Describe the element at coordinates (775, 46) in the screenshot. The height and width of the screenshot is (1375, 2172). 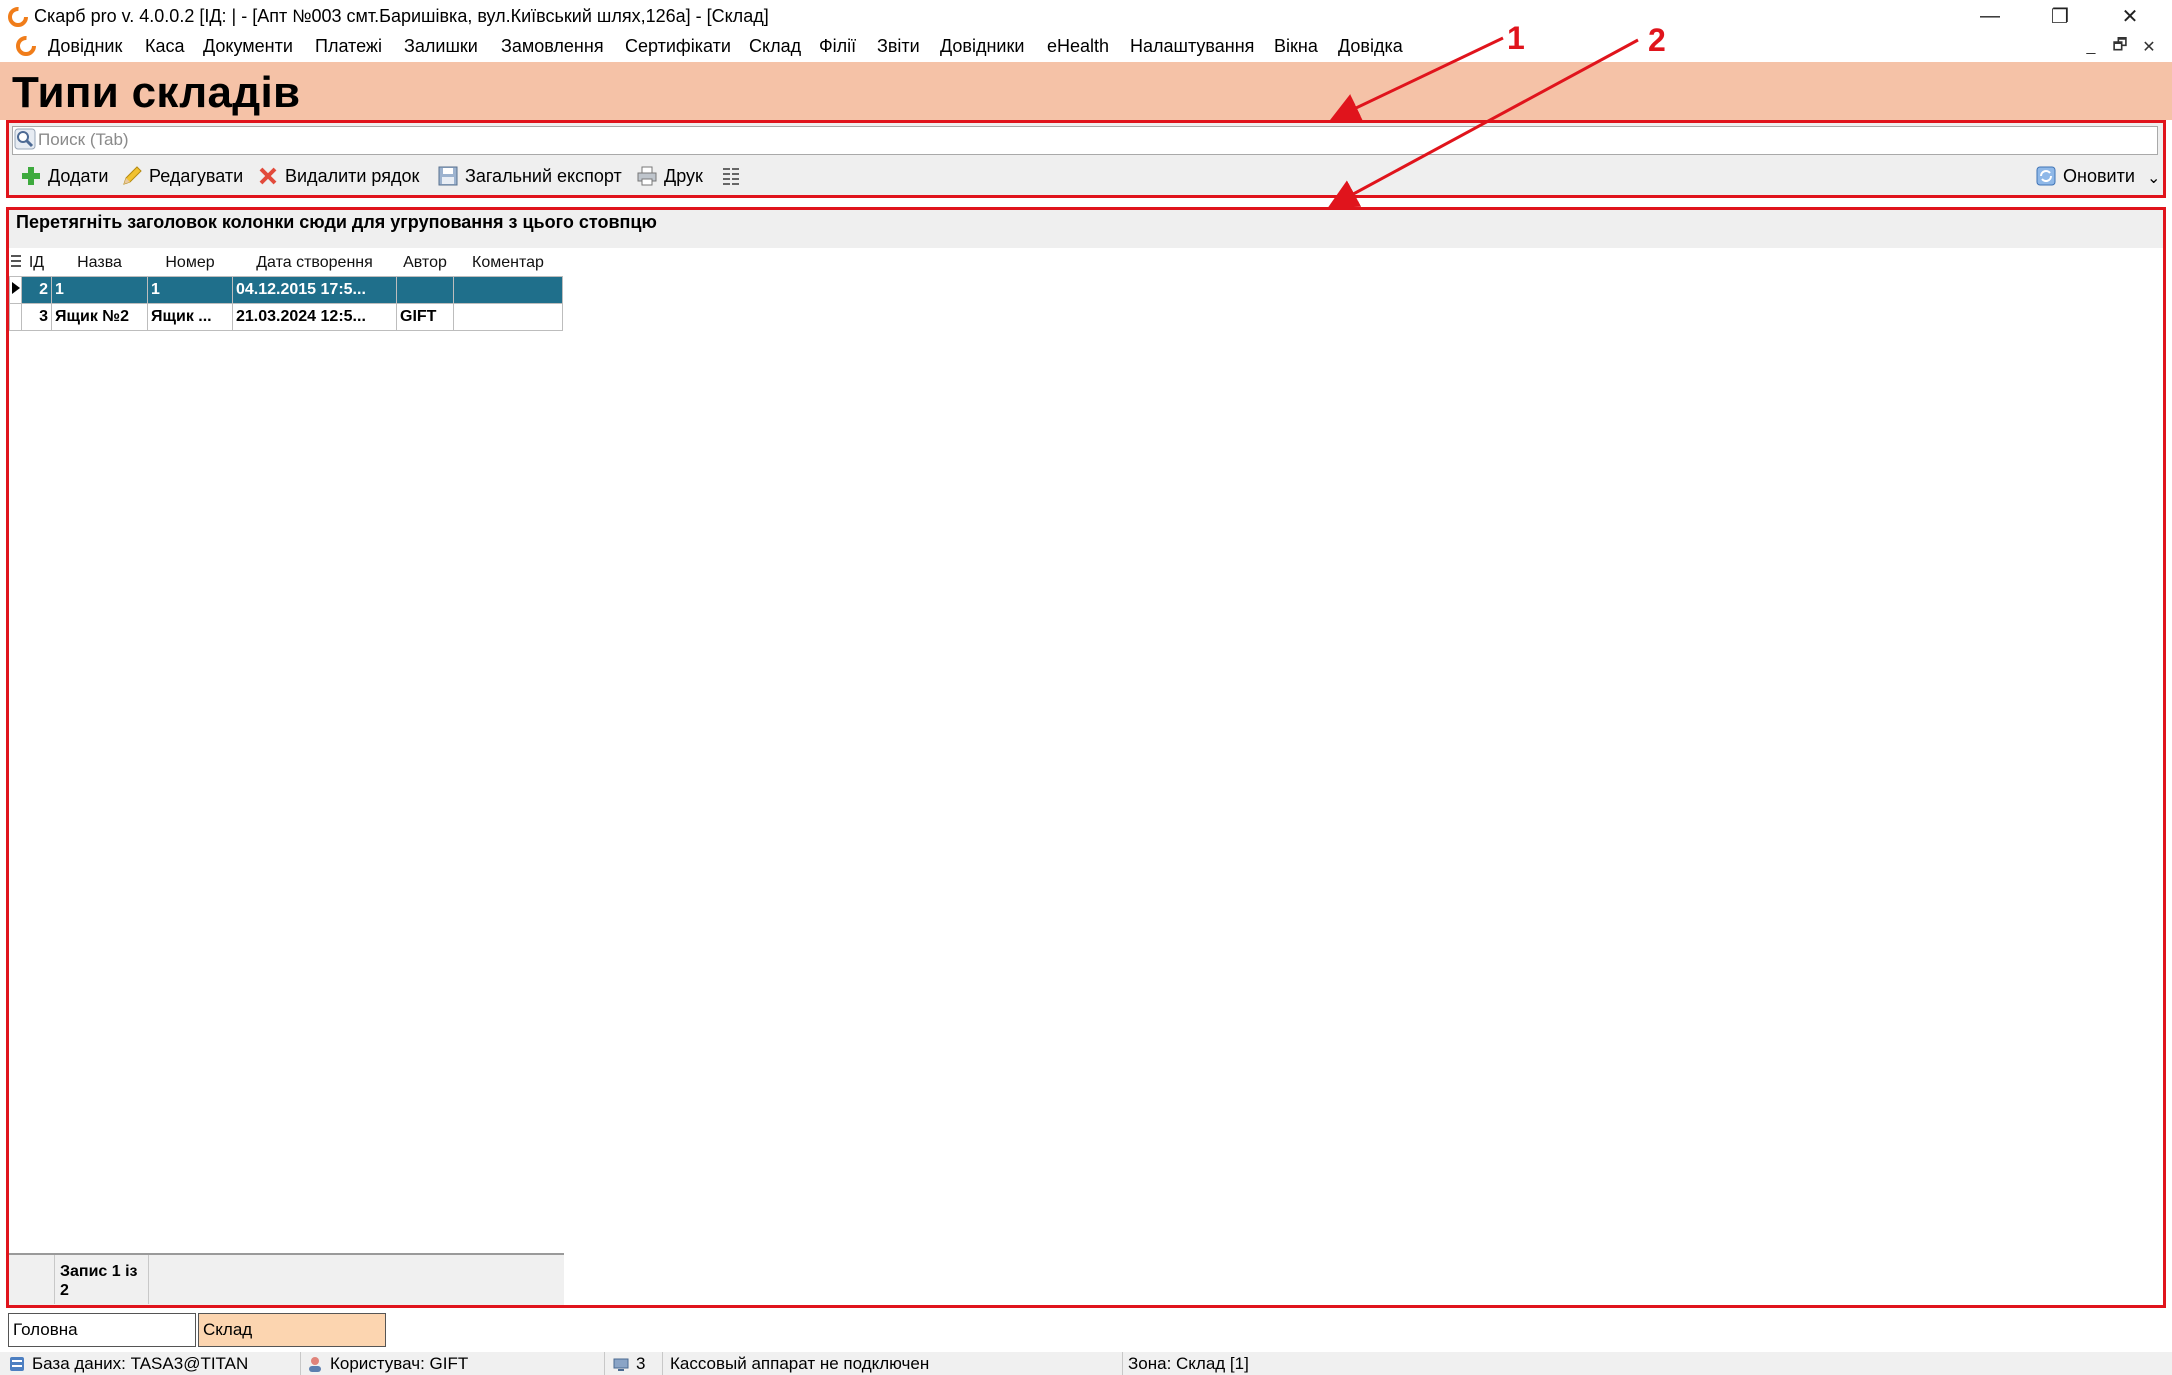
I see `menu-sklad: Склад` at that location.